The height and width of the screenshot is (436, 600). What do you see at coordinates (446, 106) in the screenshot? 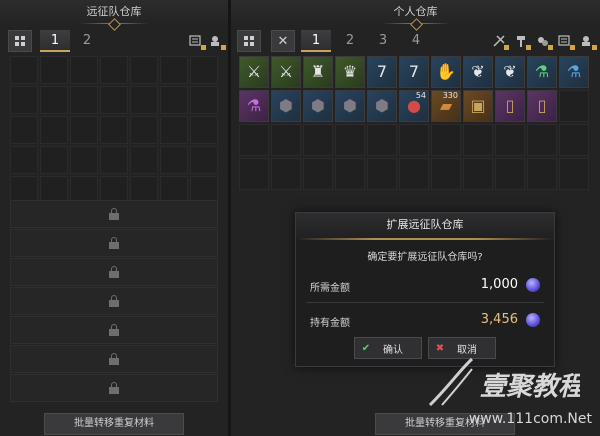
I see `storage-slot: ▰ 330` at bounding box center [446, 106].